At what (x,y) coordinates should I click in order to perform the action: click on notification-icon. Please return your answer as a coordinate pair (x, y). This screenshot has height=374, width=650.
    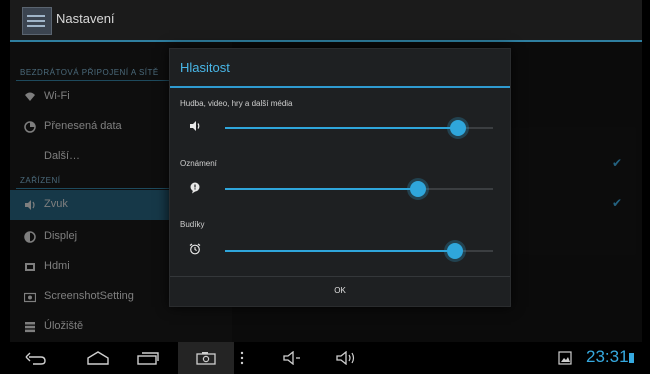
    Looking at the image, I should click on (195, 189).